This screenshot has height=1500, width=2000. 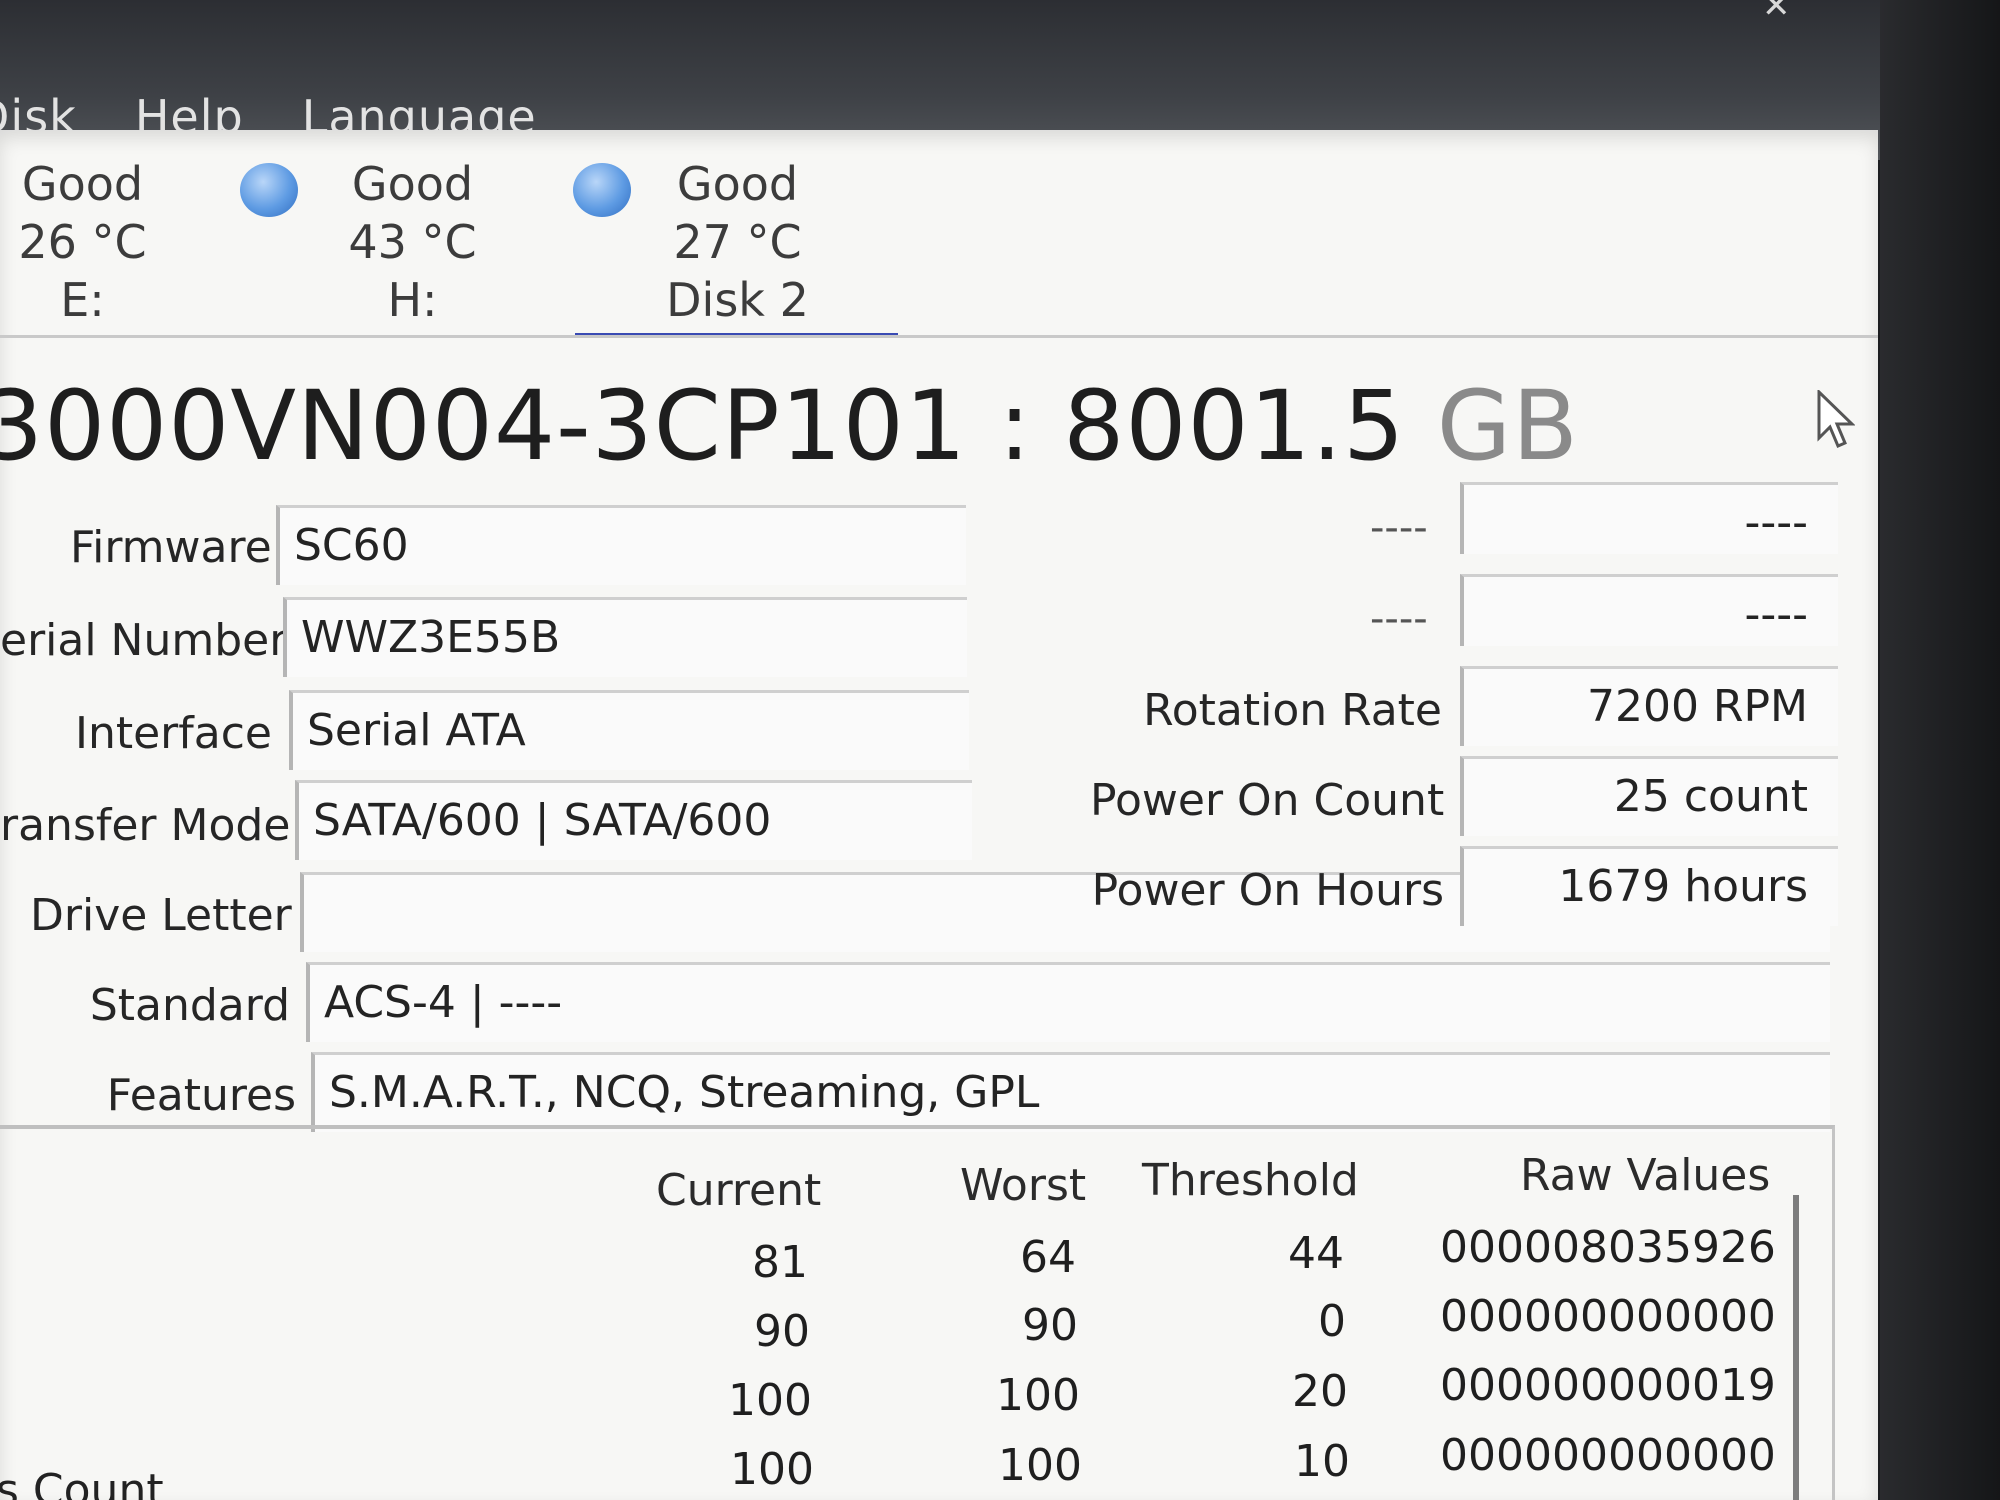 I want to click on cell-raw: 000000000019, so click(x=1608, y=1385).